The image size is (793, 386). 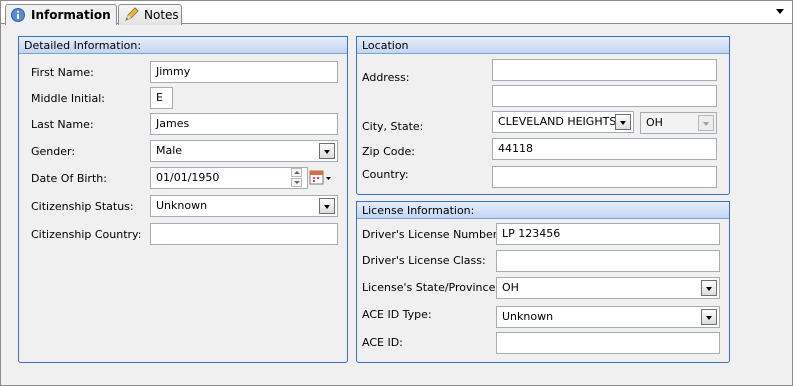 I want to click on ace-type-dropdown-button, so click(x=709, y=317).